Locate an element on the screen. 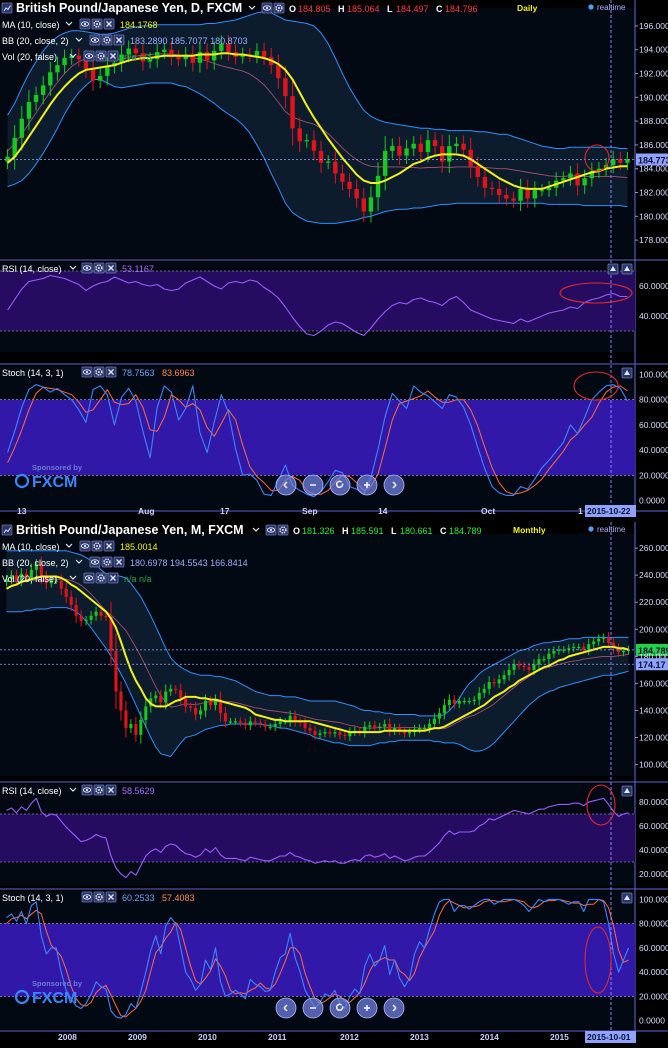 This screenshot has height=1048, width=668. chart-title: British Pound/Japanese Yen, M, FXCM is located at coordinates (130, 530).